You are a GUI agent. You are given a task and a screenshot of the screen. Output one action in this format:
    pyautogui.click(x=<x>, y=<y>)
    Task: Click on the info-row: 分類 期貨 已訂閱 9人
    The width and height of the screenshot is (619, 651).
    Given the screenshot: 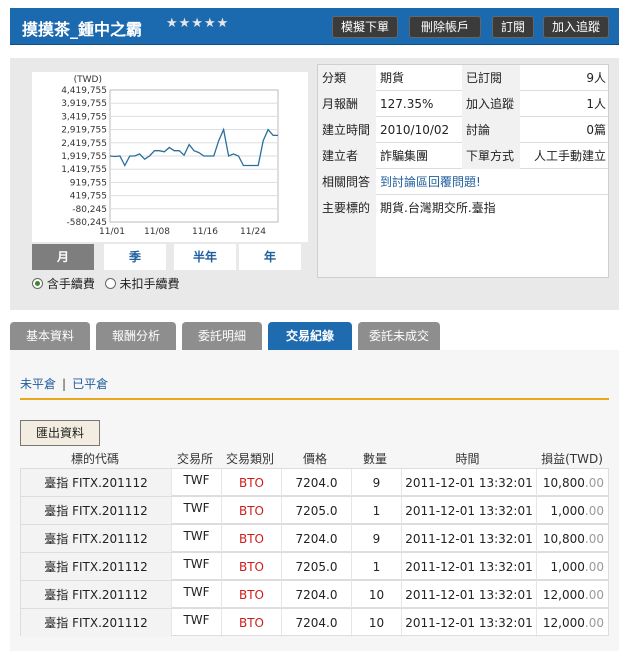 What is the action you would take?
    pyautogui.click(x=463, y=78)
    